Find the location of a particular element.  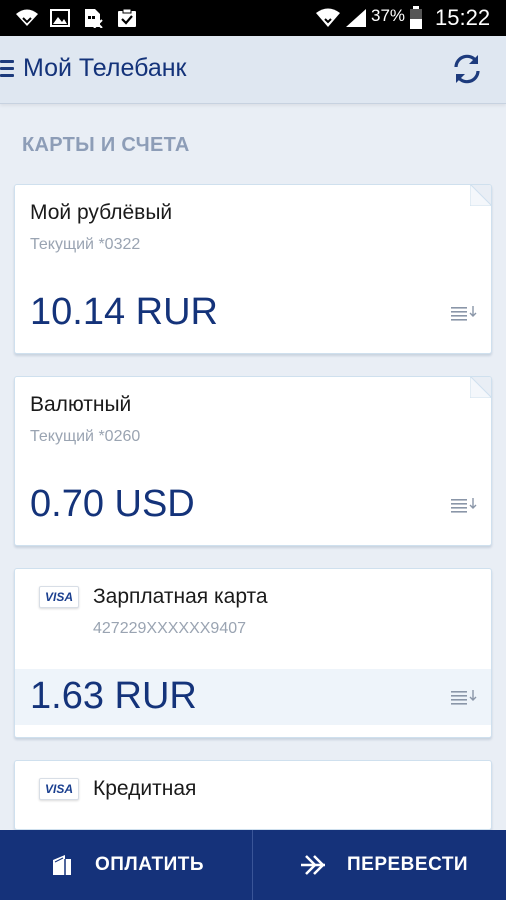

bottom-action-bar: ОПЛАТИТЬ ПЕРЕВЕСТИ is located at coordinates (253, 865).